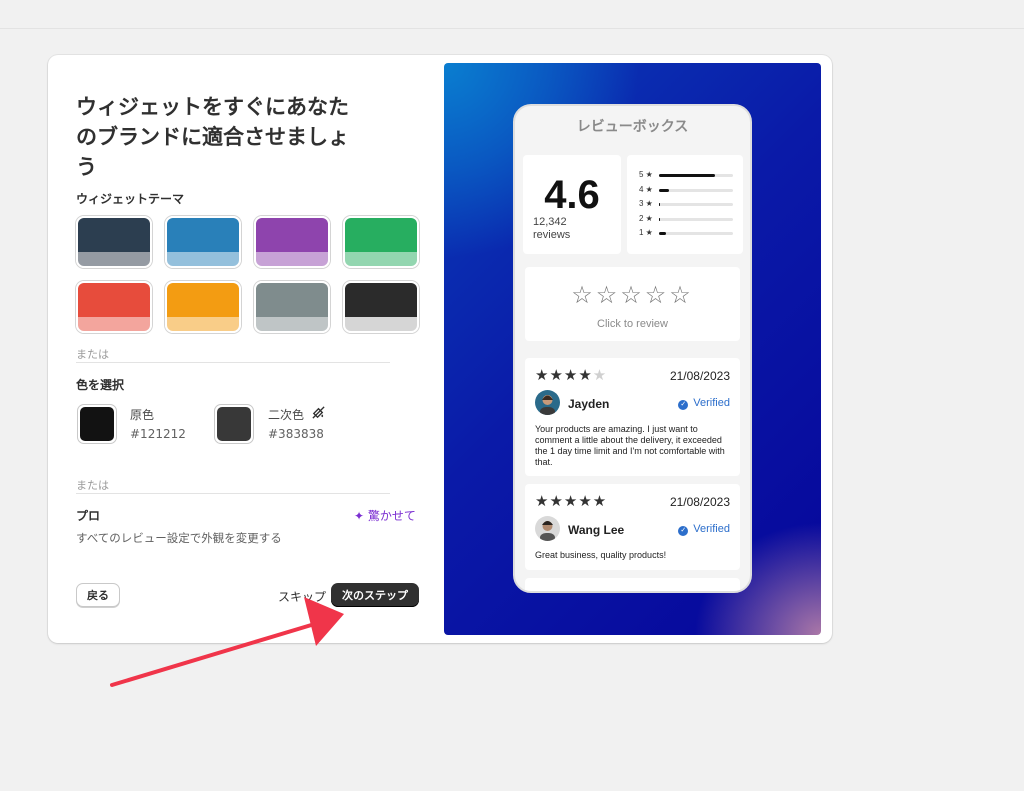 The image size is (1024, 791). I want to click on distribution-row: 5 ★, so click(689, 175).